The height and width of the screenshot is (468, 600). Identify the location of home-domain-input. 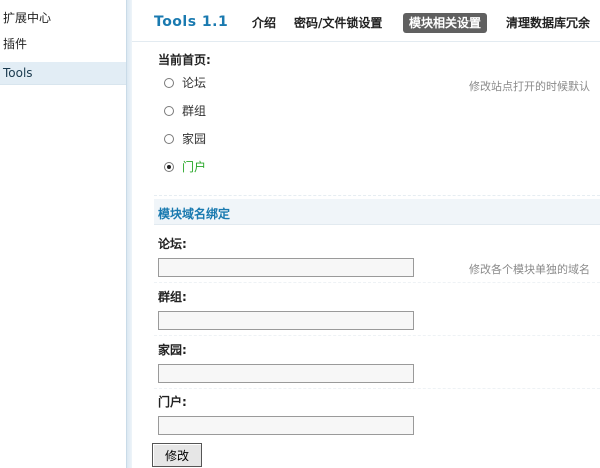
(286, 373).